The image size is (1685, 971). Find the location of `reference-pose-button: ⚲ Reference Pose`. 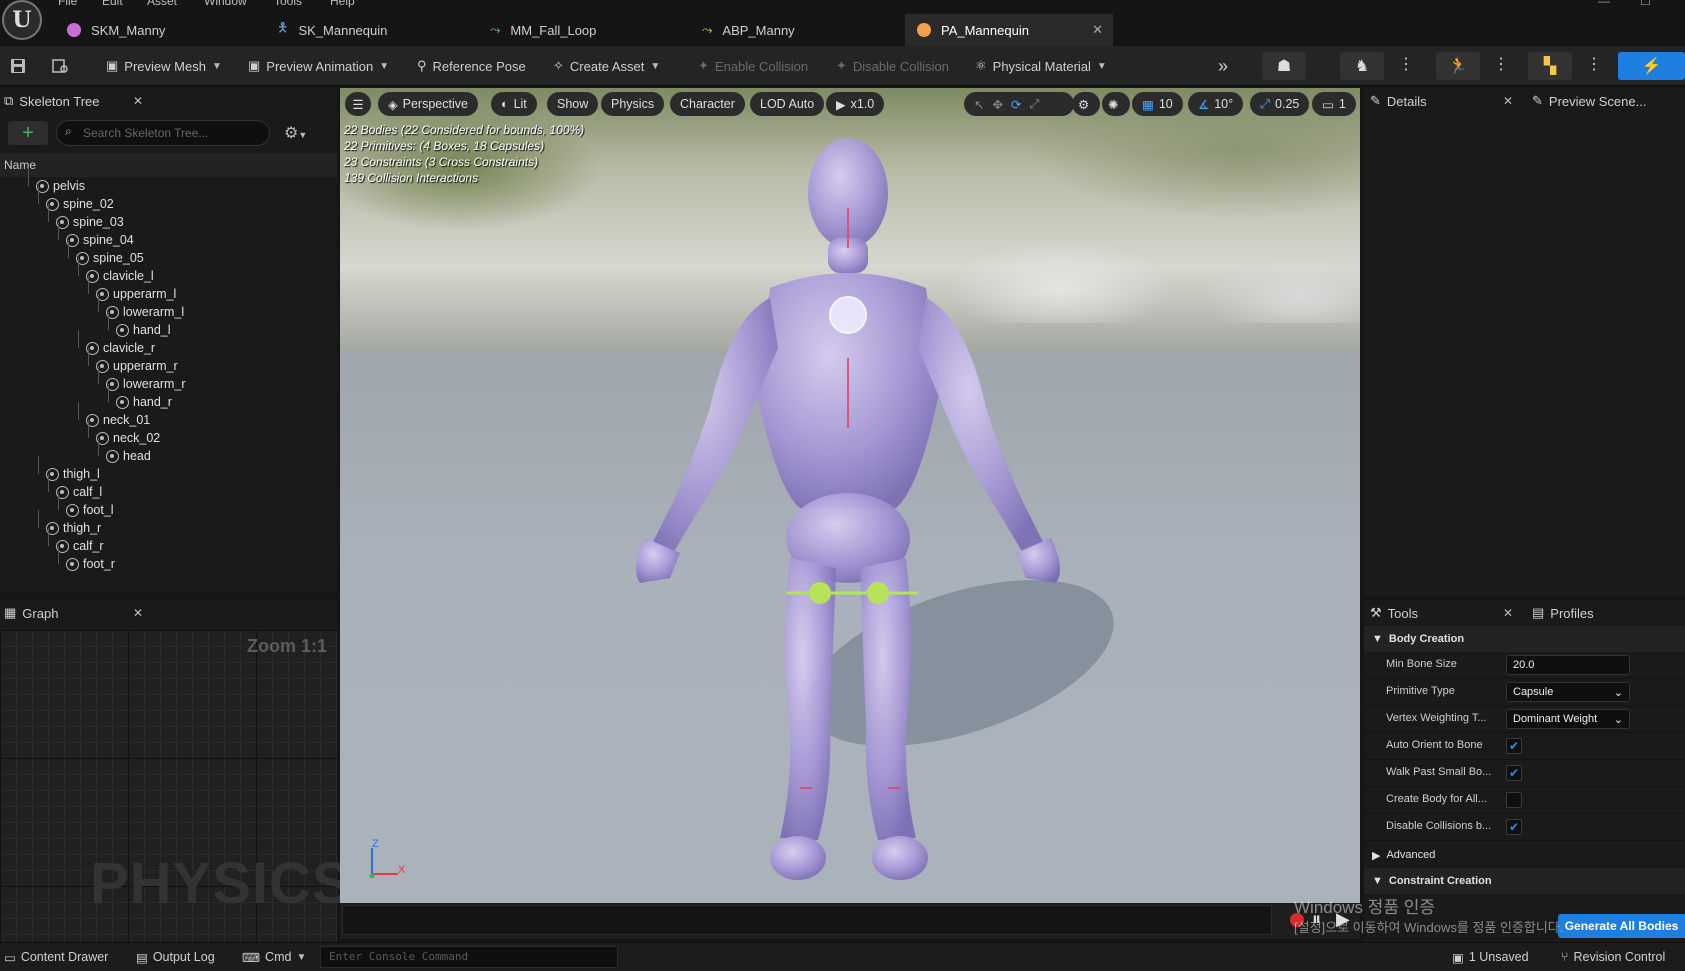

reference-pose-button: ⚲ Reference Pose is located at coordinates (471, 66).